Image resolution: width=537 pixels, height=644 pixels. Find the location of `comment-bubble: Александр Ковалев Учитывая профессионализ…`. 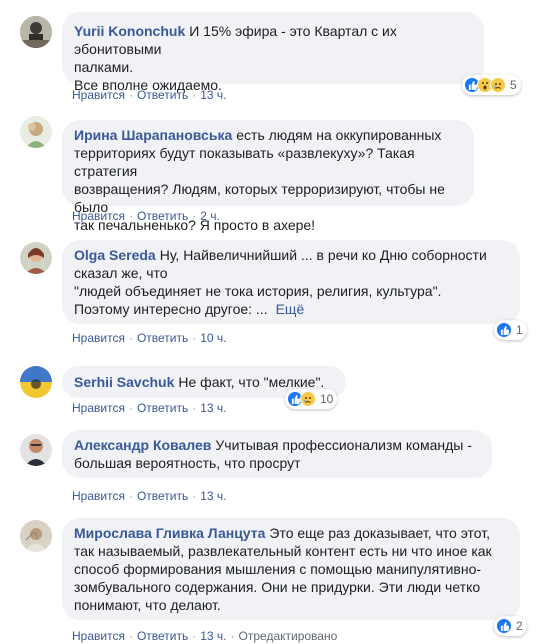

comment-bubble: Александр Ковалев Учитывая профессионализ… is located at coordinates (277, 454).